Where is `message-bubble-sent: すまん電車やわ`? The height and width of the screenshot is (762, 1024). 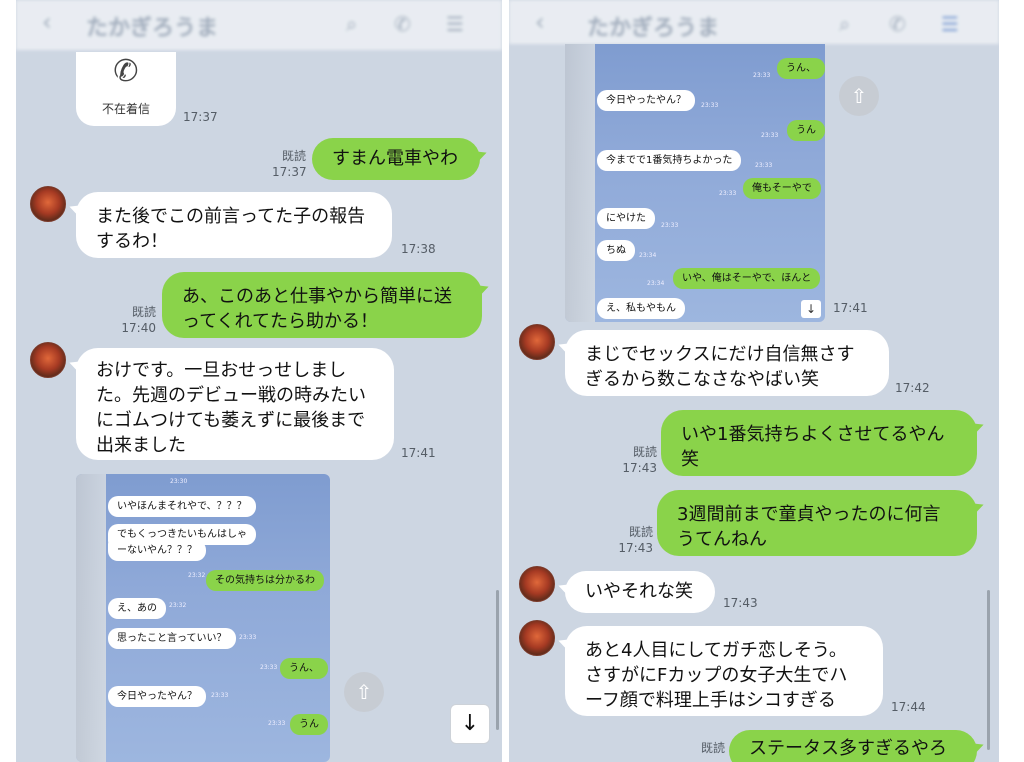 message-bubble-sent: すまん電車やわ is located at coordinates (396, 159).